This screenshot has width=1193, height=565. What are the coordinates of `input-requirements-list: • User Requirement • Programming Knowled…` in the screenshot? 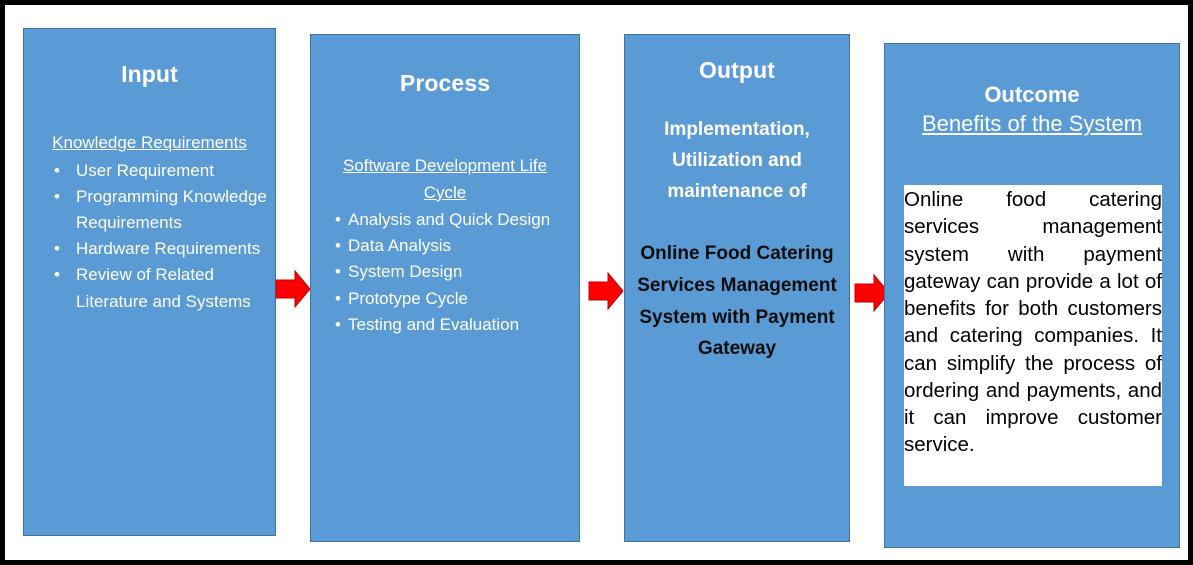 It's located at (149, 236).